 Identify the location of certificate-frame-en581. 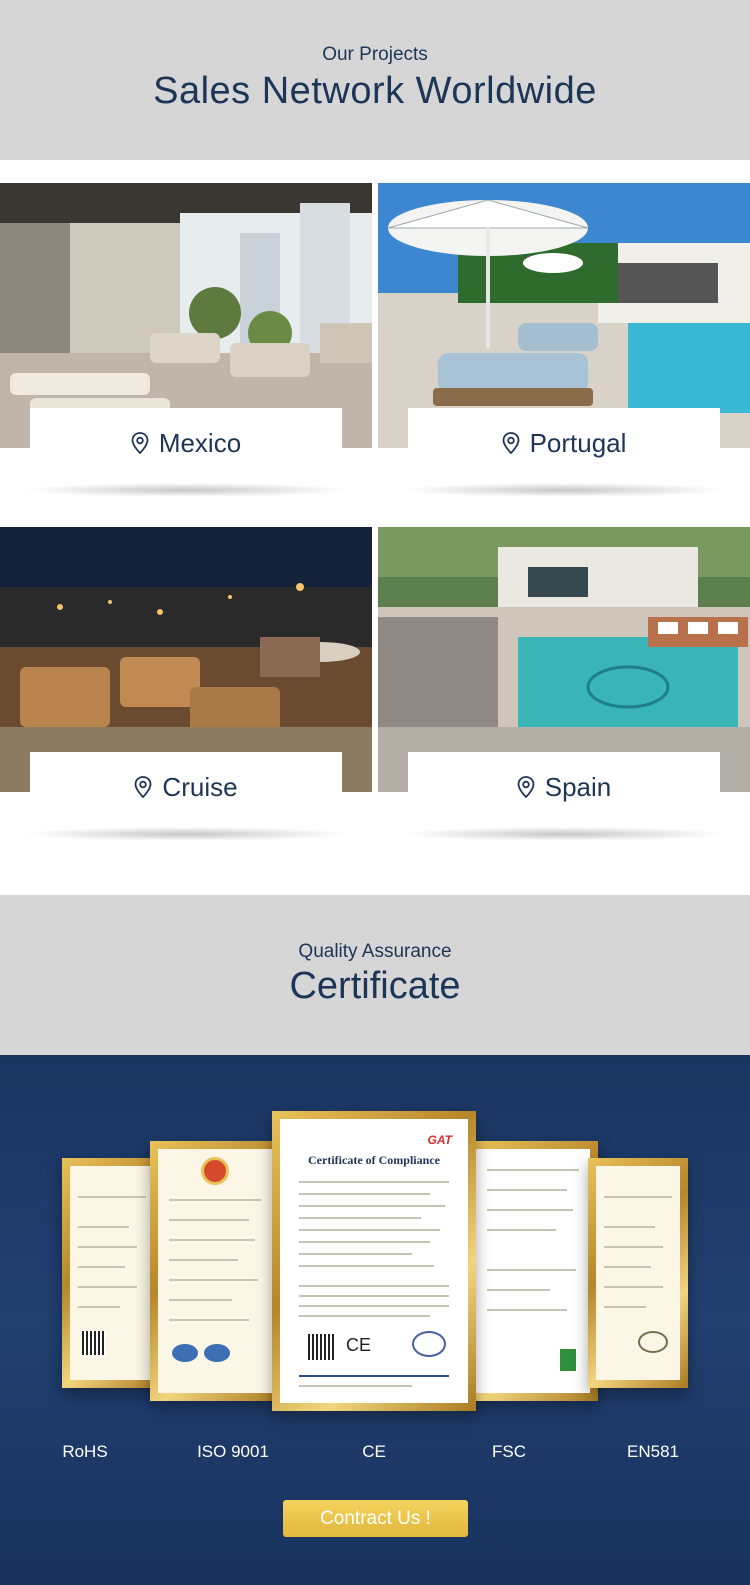
(638, 1273).